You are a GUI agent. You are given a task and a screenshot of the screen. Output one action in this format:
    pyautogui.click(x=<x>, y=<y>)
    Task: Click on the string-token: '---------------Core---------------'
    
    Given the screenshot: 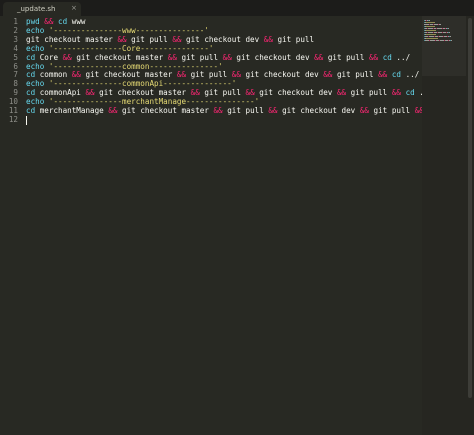 What is the action you would take?
    pyautogui.click(x=131, y=48)
    